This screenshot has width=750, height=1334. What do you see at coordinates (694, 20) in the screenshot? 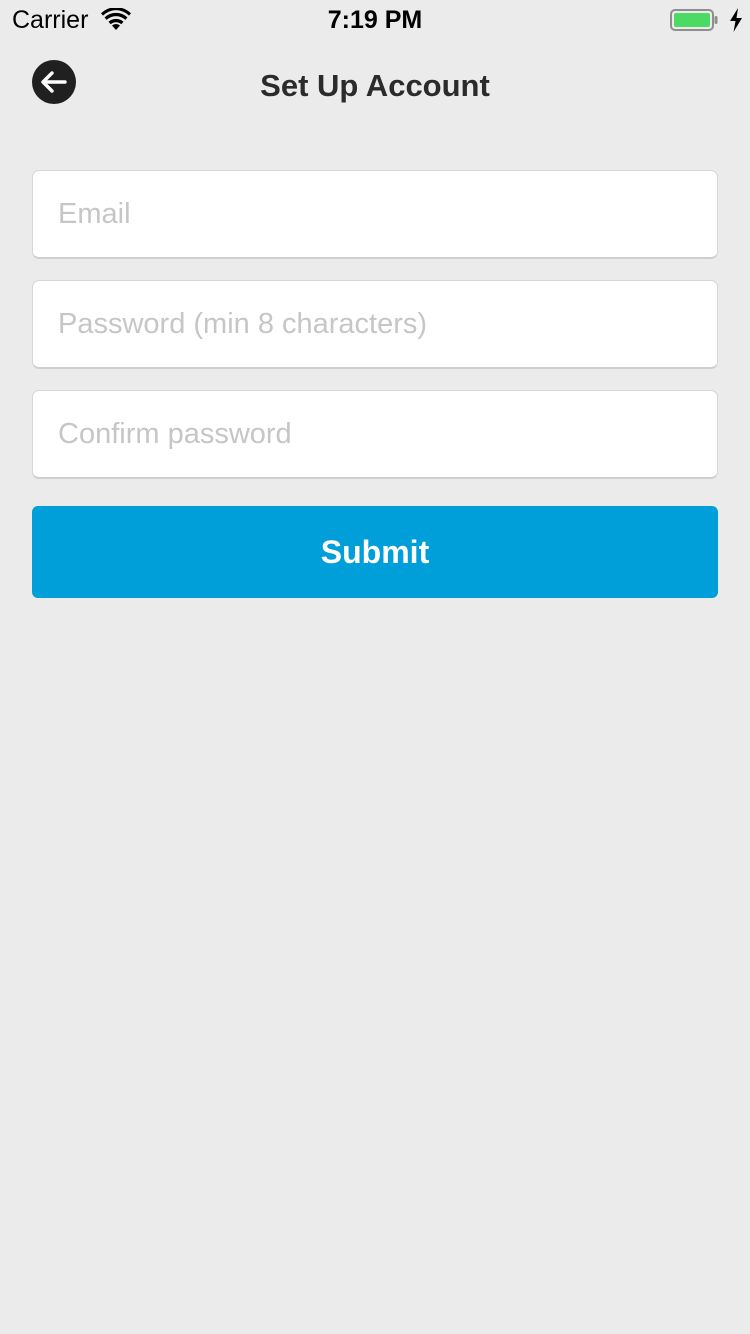
I see `battery-icon` at bounding box center [694, 20].